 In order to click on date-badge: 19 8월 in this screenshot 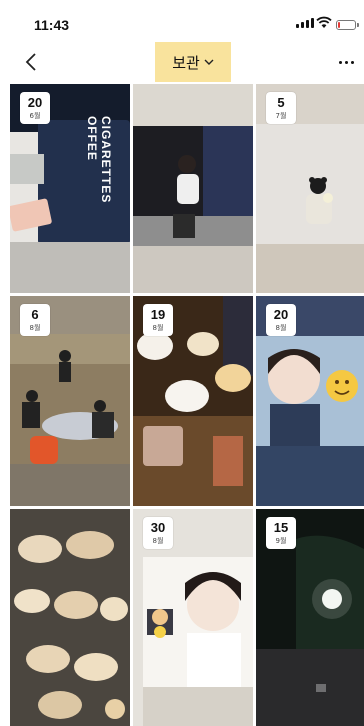, I will do `click(158, 320)`.